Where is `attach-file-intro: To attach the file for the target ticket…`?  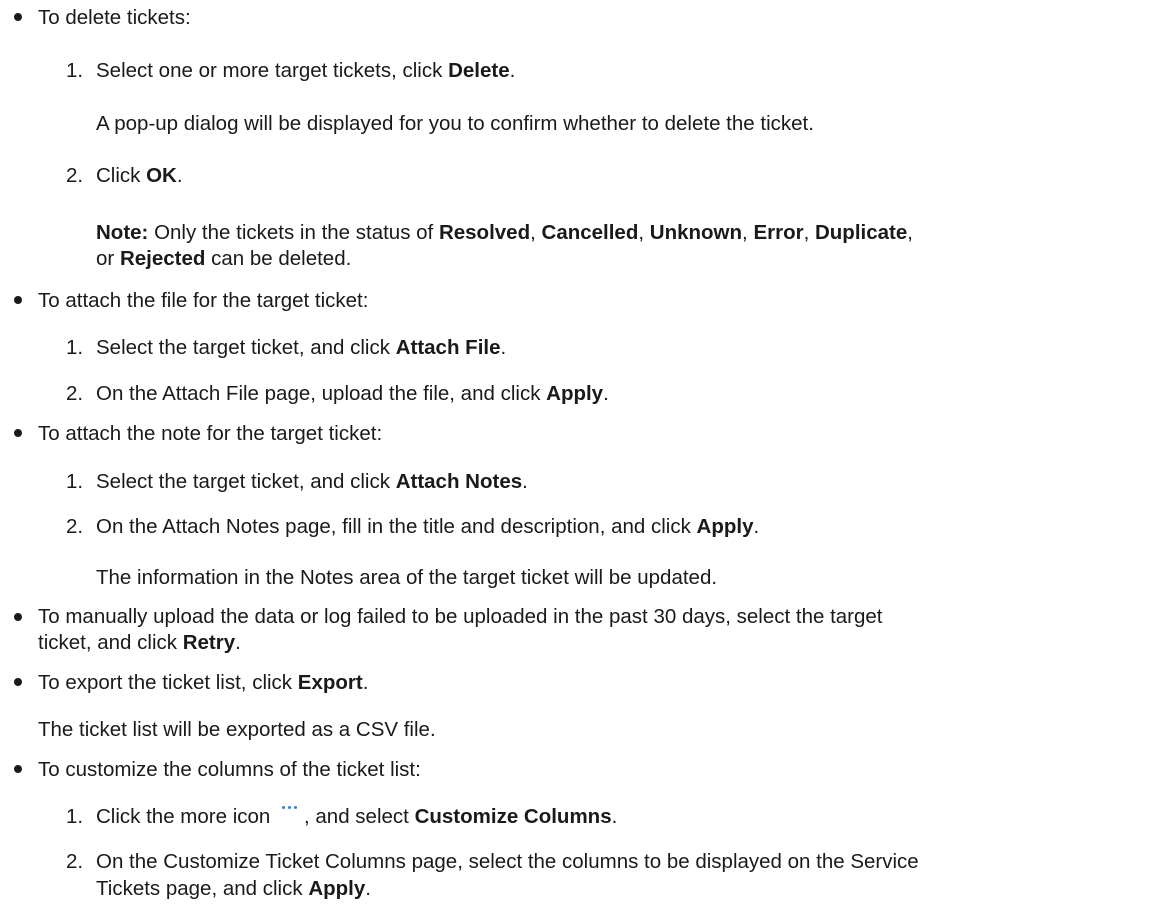 attach-file-intro: To attach the file for the target ticket… is located at coordinates (203, 300).